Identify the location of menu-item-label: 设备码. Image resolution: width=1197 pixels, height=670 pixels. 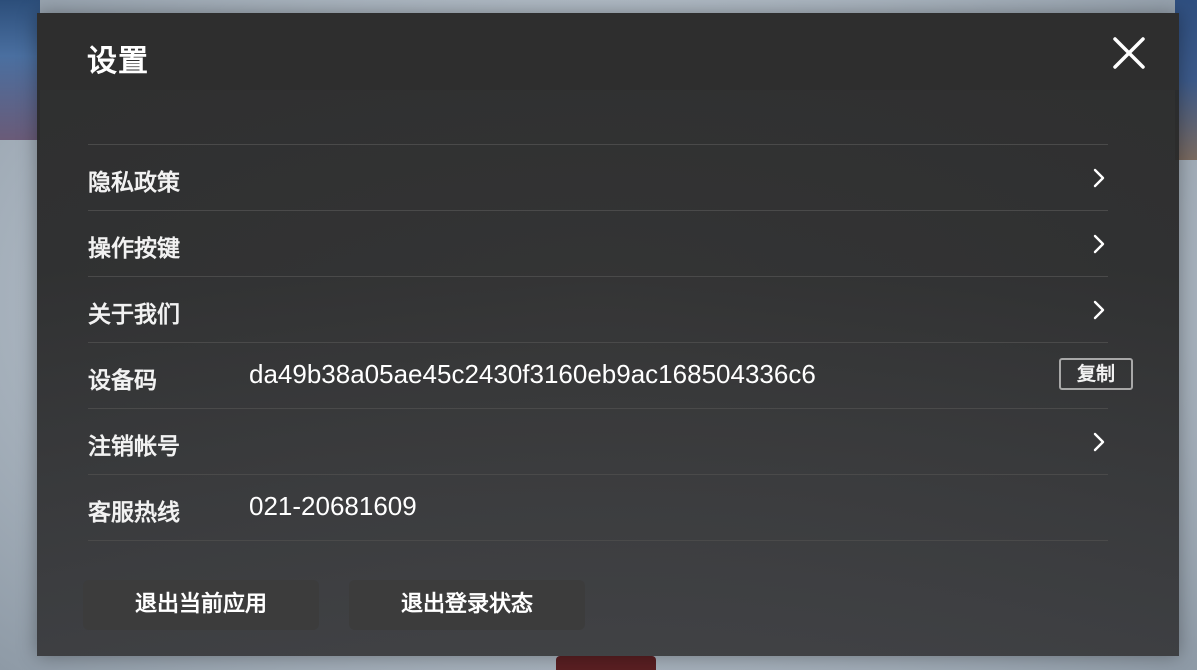
(122, 381).